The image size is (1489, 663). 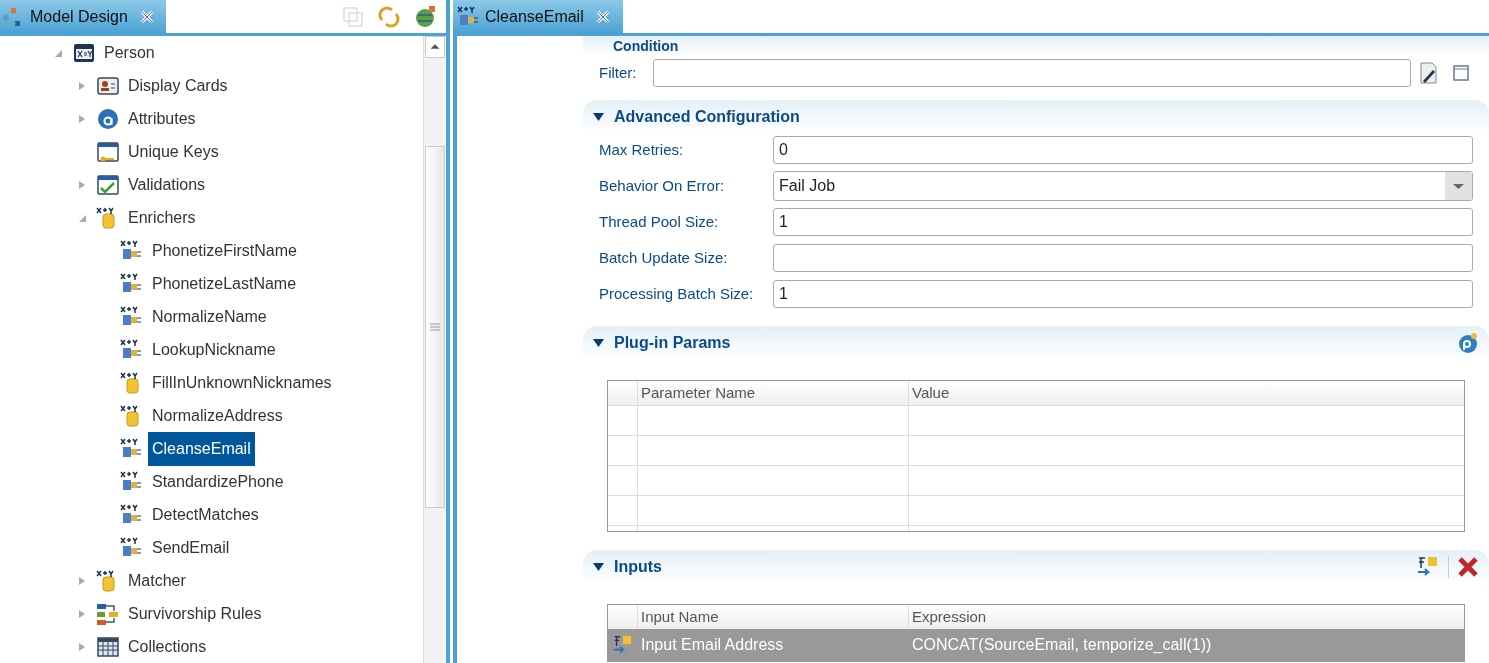 I want to click on tree-item: Person, so click(x=129, y=53).